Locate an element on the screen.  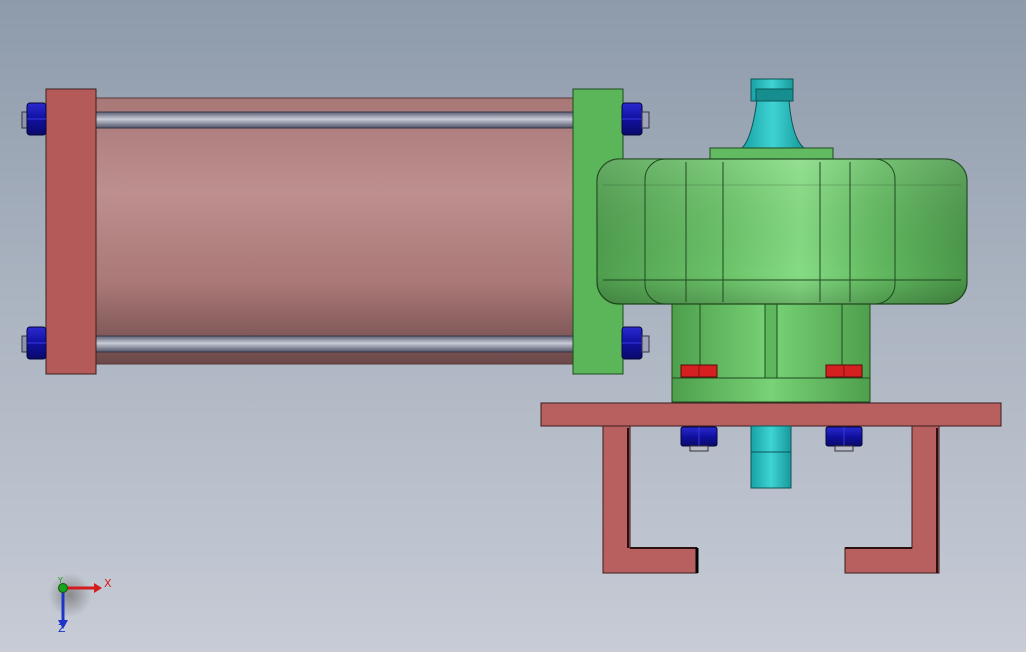
actuator-housing is located at coordinates (782, 275).